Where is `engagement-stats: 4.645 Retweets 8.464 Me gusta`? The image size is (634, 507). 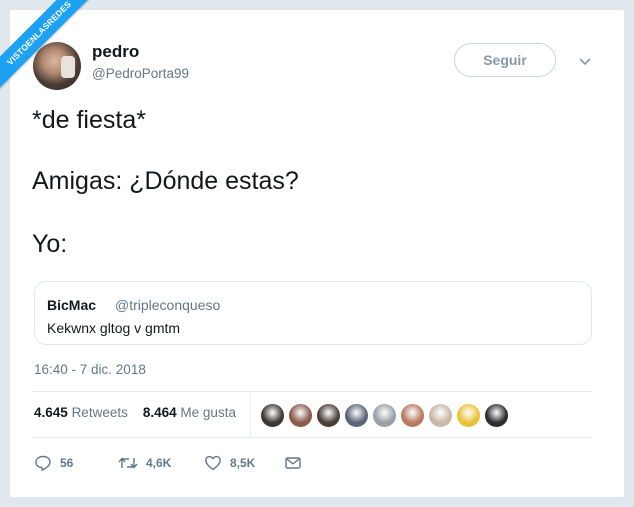 engagement-stats: 4.645 Retweets 8.464 Me gusta is located at coordinates (135, 412).